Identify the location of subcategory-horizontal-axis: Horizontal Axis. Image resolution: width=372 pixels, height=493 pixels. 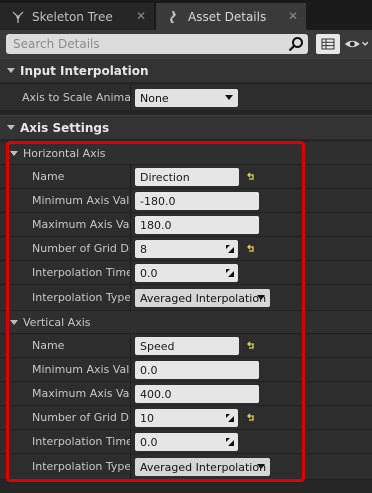
(186, 153).